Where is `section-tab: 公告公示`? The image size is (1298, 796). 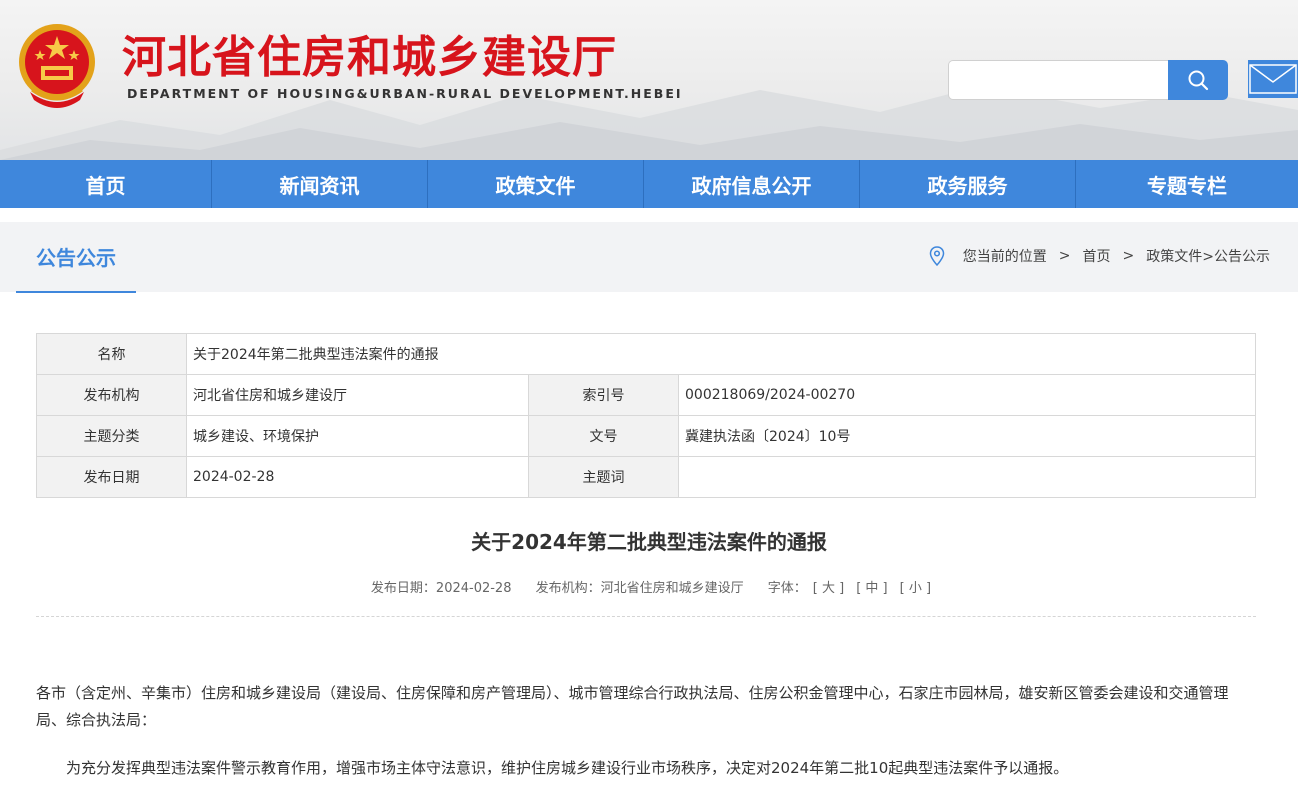
section-tab: 公告公示 is located at coordinates (76, 257).